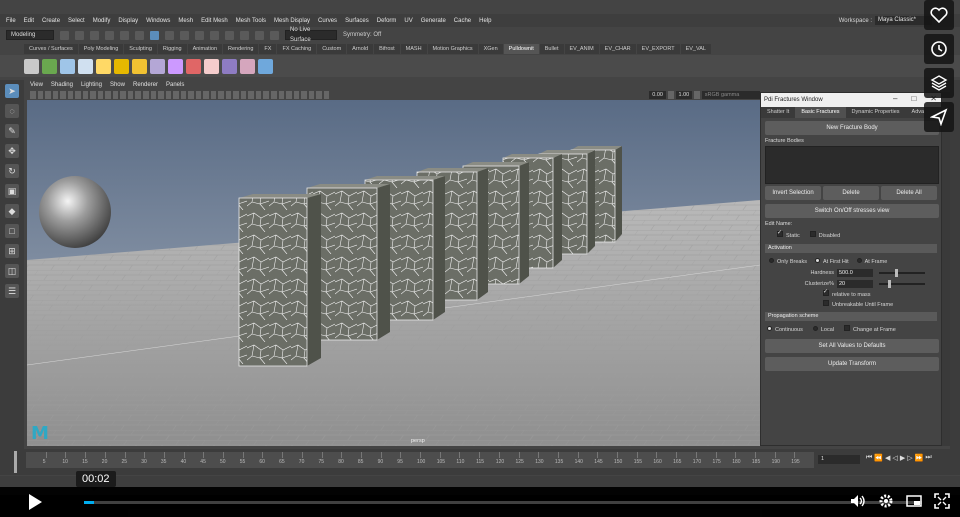  Describe the element at coordinates (184, 35) in the screenshot. I see `select-by-type-icon` at that location.